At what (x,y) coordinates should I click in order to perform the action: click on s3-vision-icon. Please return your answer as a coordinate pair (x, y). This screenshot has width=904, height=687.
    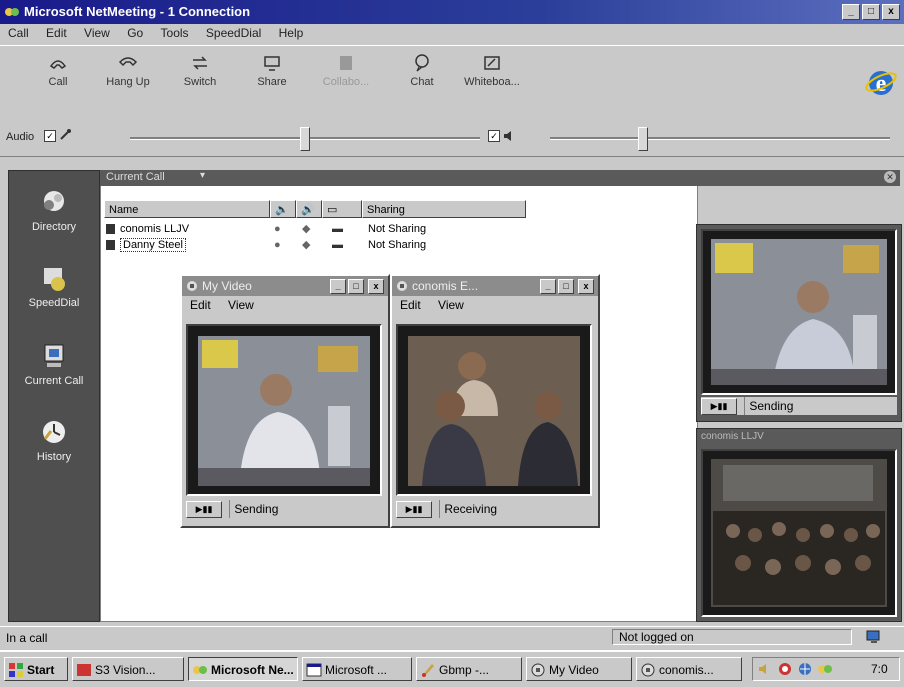
    Looking at the image, I should click on (84, 670).